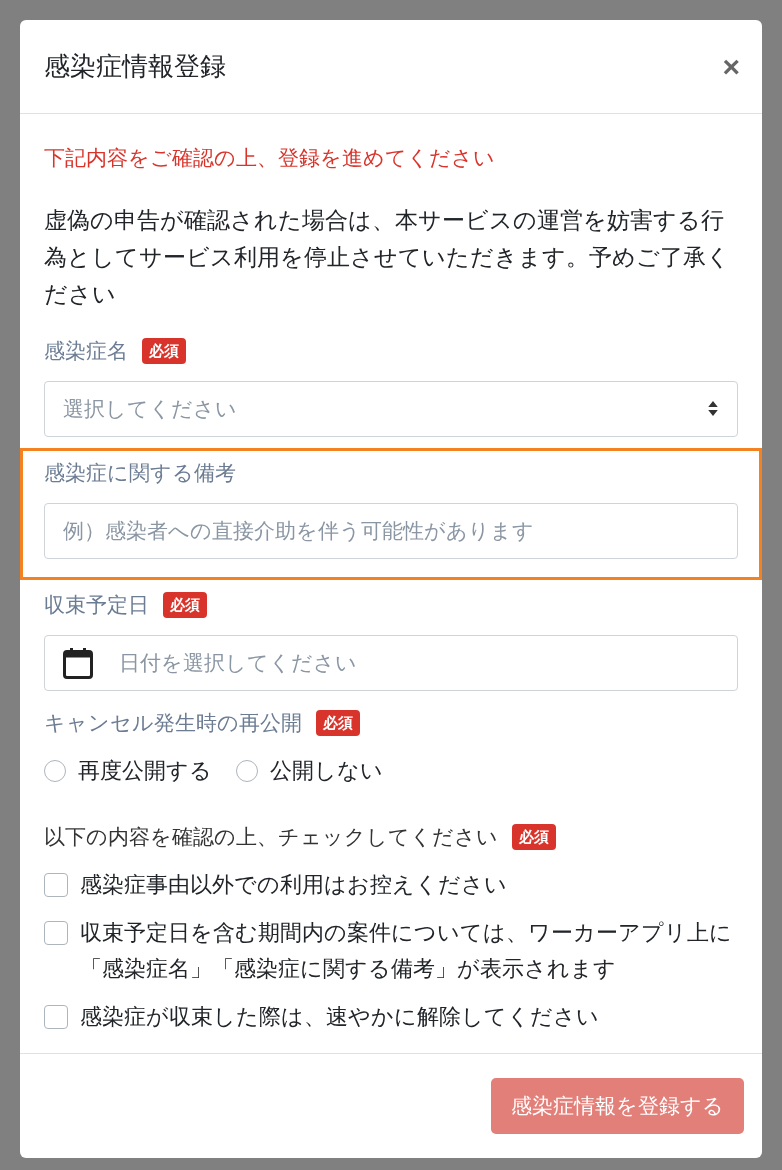 The height and width of the screenshot is (1170, 782). What do you see at coordinates (387, 257) in the screenshot?
I see `description-text: 虚偽の申告が確認された場合は、本サービスの運営を妨害する行為としてサービス利用を停止させていただきます。予めご了承ください` at bounding box center [387, 257].